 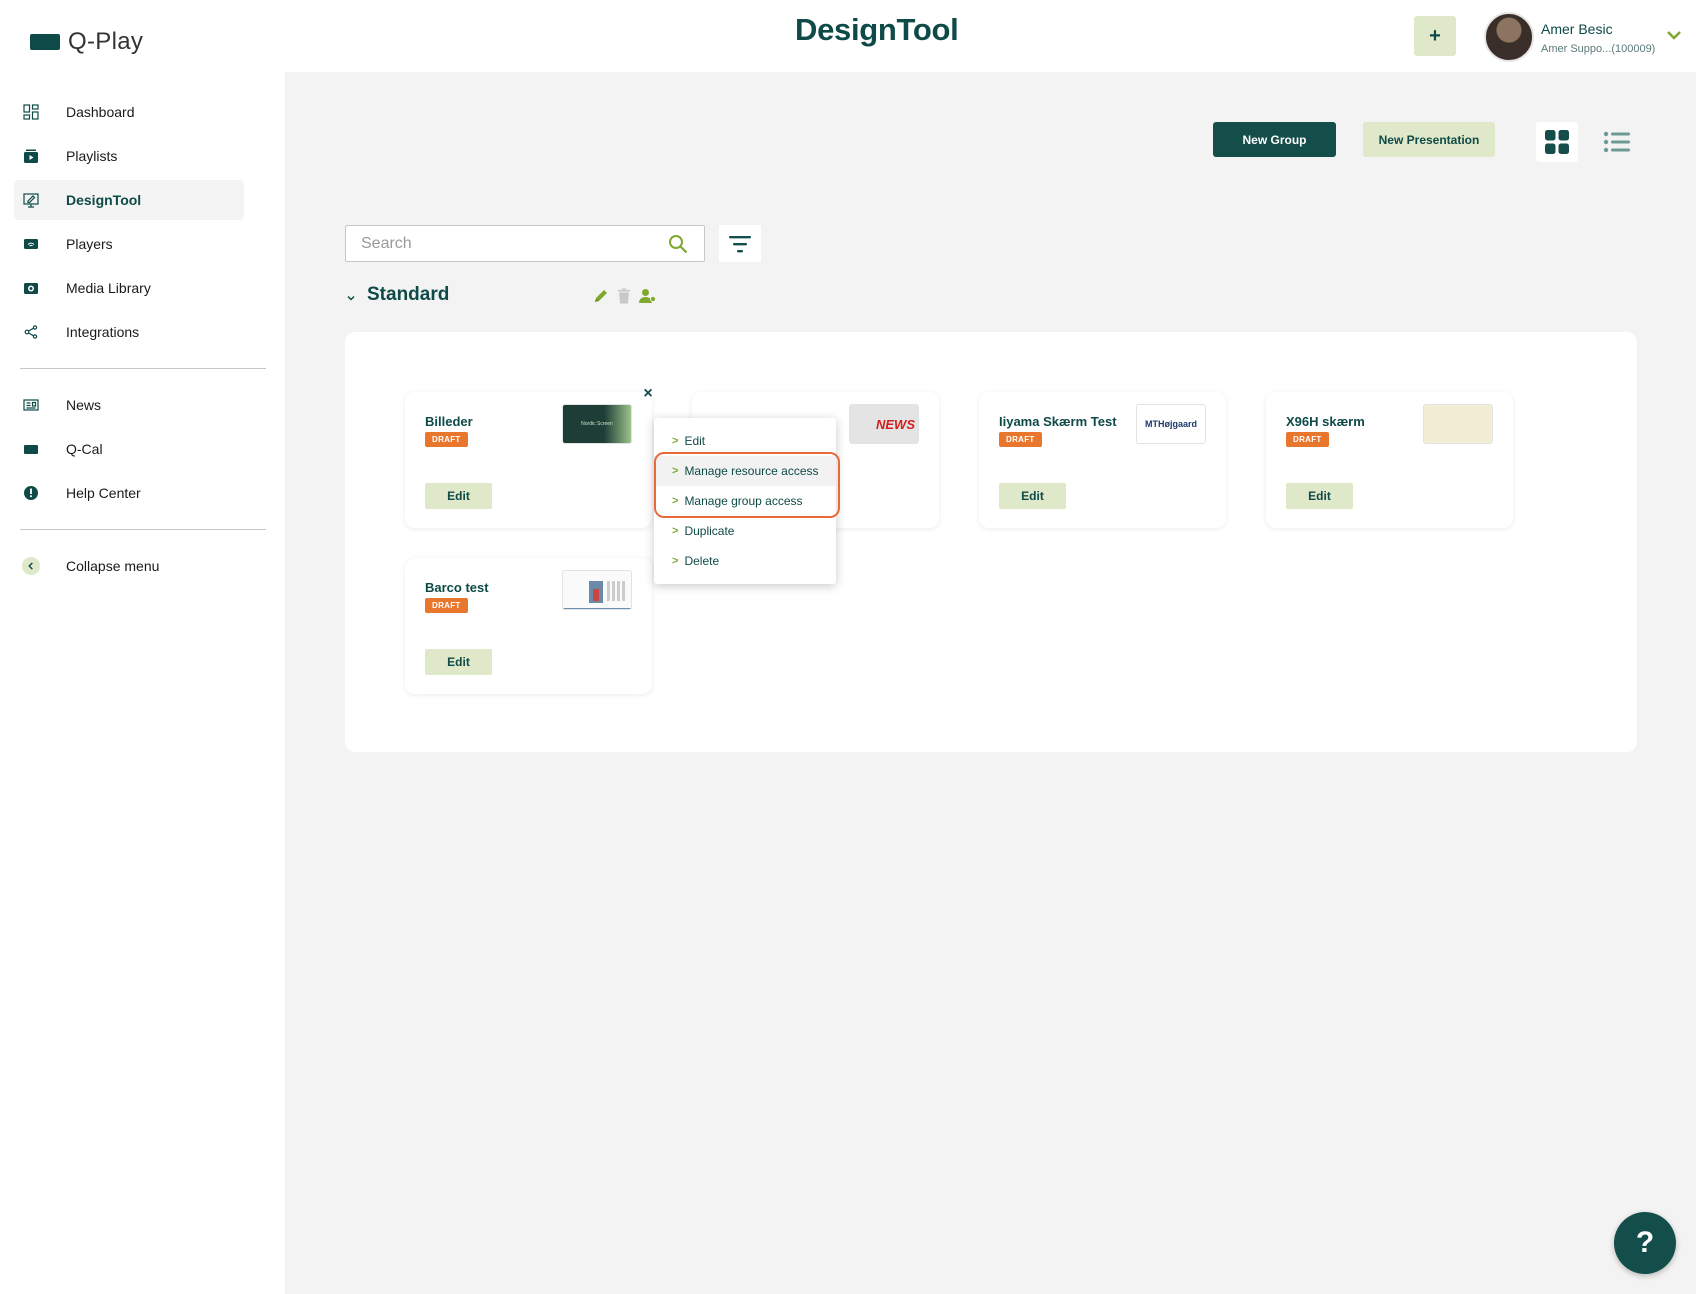 What do you see at coordinates (89, 244) in the screenshot?
I see `sidebar-item-label: Players` at bounding box center [89, 244].